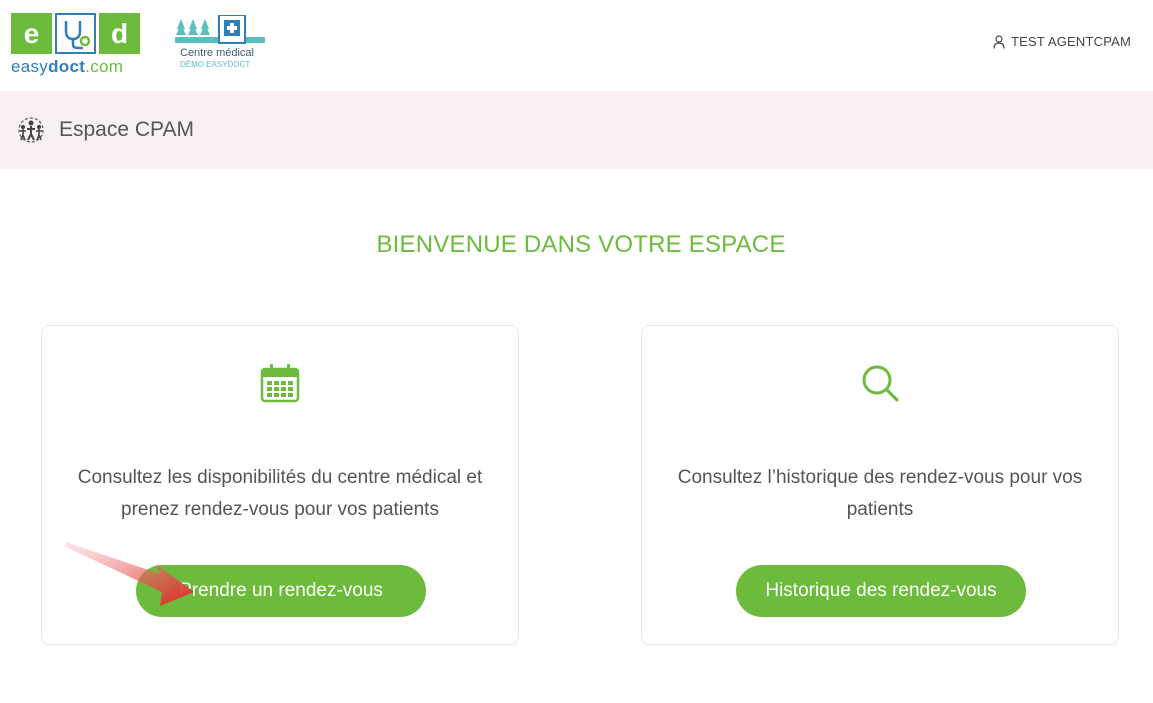 This screenshot has width=1153, height=703. I want to click on logo-wordmark: easydoct.com, so click(77, 67).